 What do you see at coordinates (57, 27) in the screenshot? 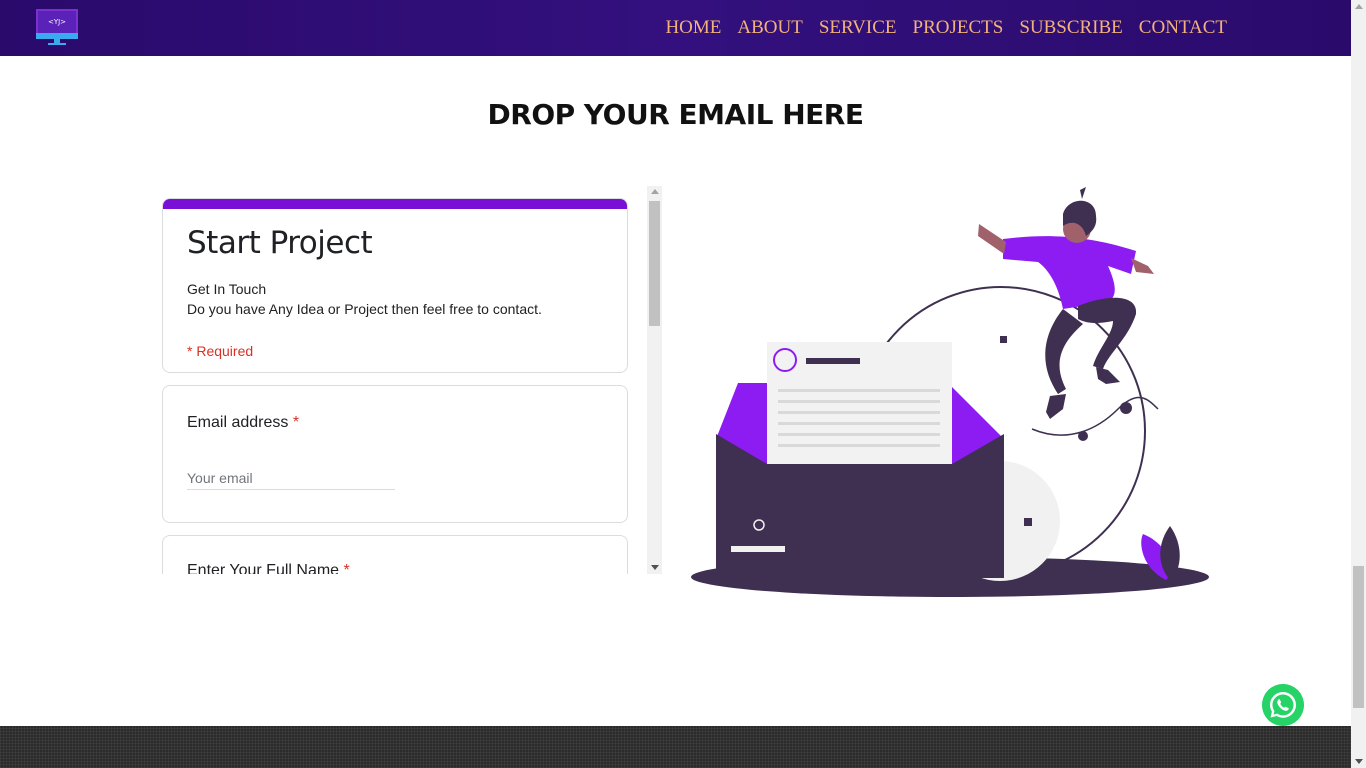
I see `monitor-logo-icon: <YJ>` at bounding box center [57, 27].